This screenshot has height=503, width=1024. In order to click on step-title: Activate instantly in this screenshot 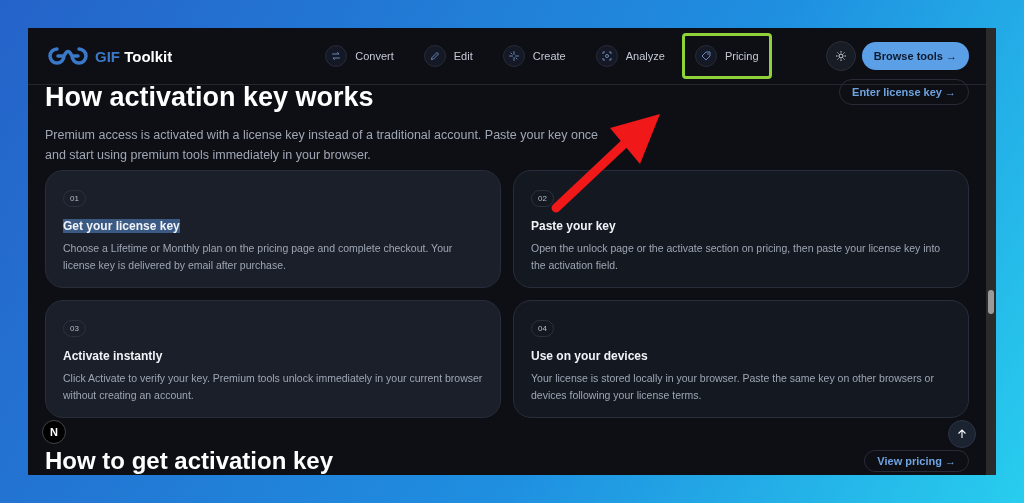, I will do `click(113, 356)`.